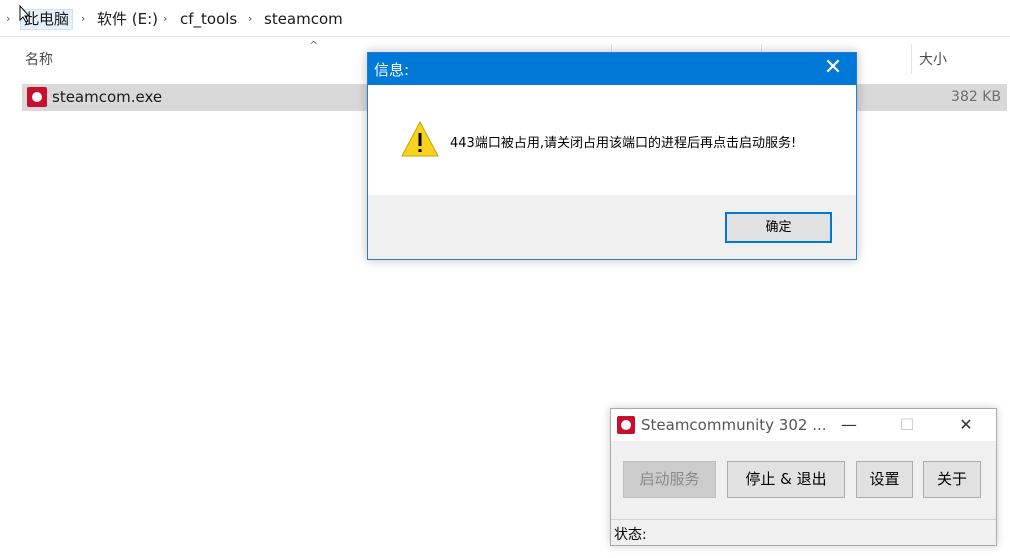 This screenshot has width=1010, height=558. What do you see at coordinates (505, 18) in the screenshot?
I see `address-bar: › 此电脑 › 软件 (E:) › cf_tools › steamcom` at bounding box center [505, 18].